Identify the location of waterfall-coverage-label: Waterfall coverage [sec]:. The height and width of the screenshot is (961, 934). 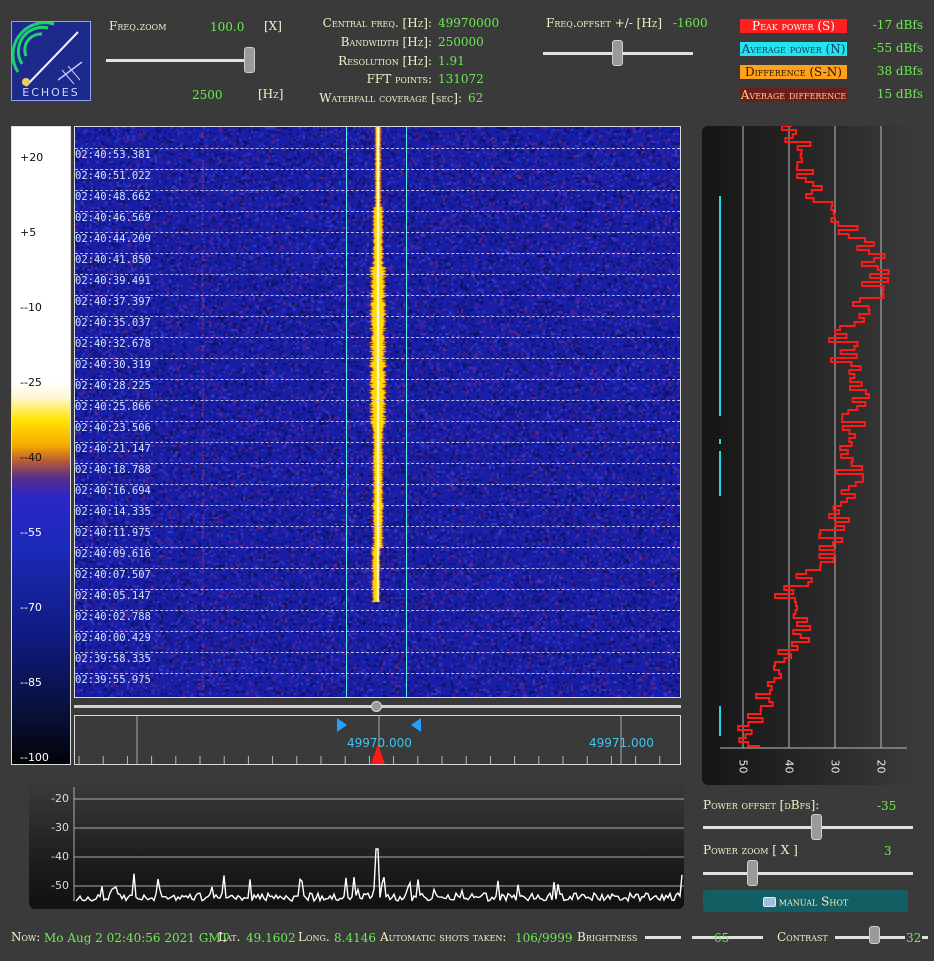
(390, 98).